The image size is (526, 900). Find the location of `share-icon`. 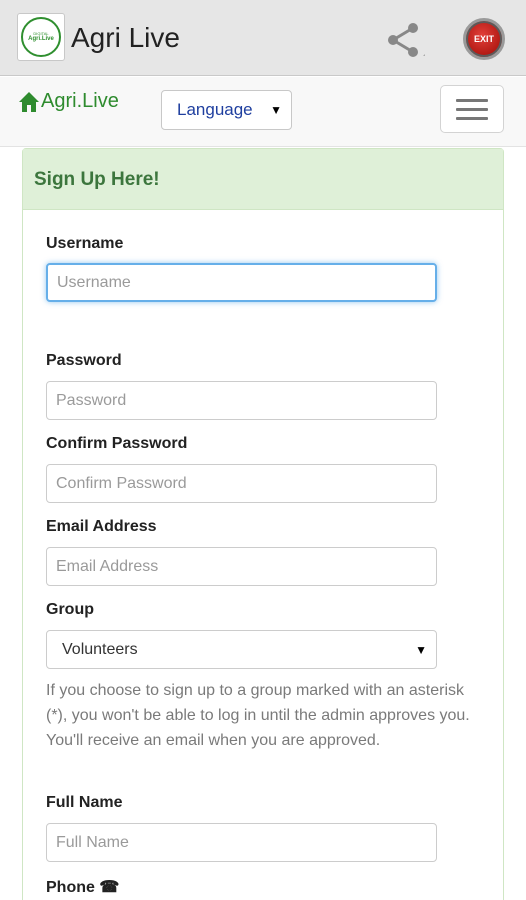

share-icon is located at coordinates (406, 40).